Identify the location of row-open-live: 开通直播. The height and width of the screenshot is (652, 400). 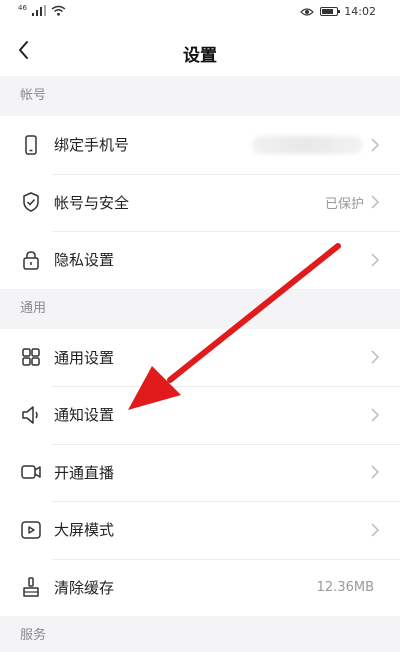
(200, 472).